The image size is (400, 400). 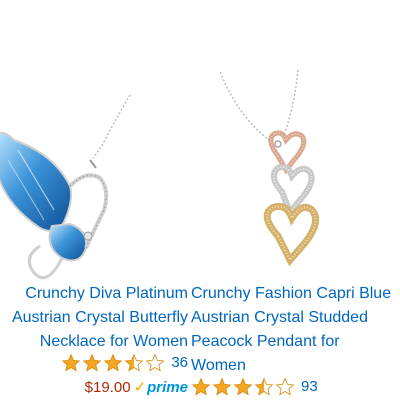 I want to click on title-line: Necklace for Women, so click(x=113, y=341).